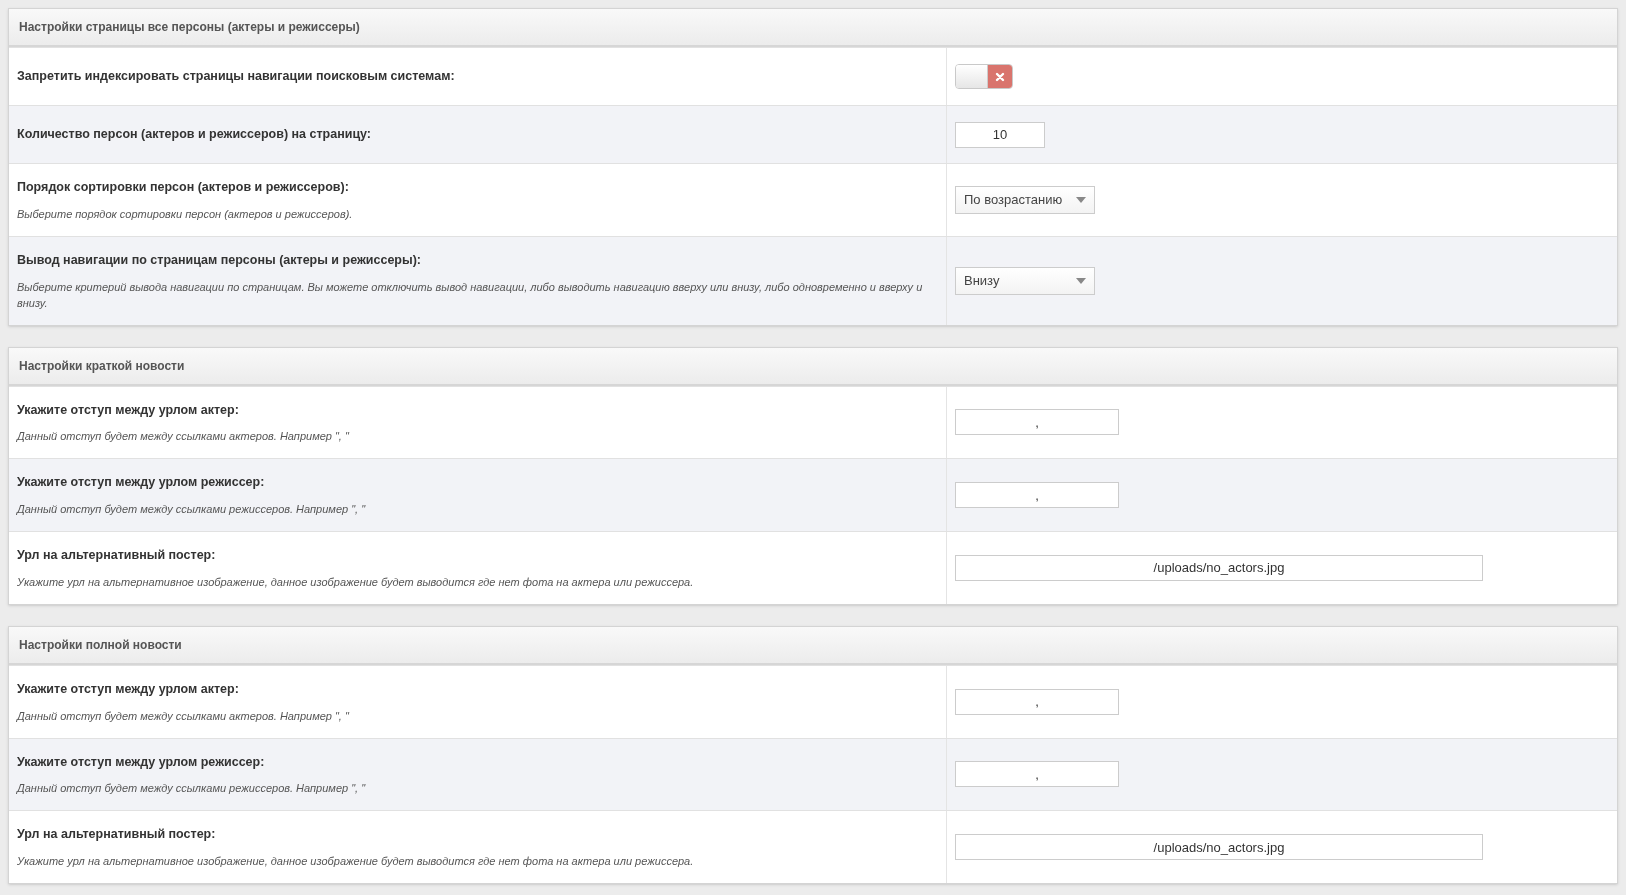 This screenshot has width=1626, height=895. I want to click on number-field: 10, so click(1000, 134).